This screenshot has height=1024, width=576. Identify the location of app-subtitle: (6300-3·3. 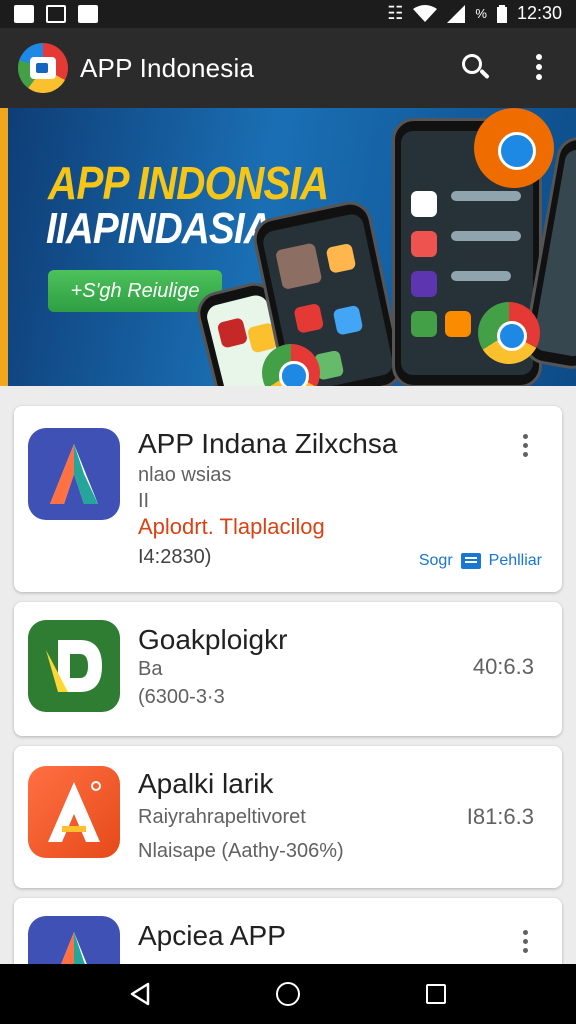
(181, 697).